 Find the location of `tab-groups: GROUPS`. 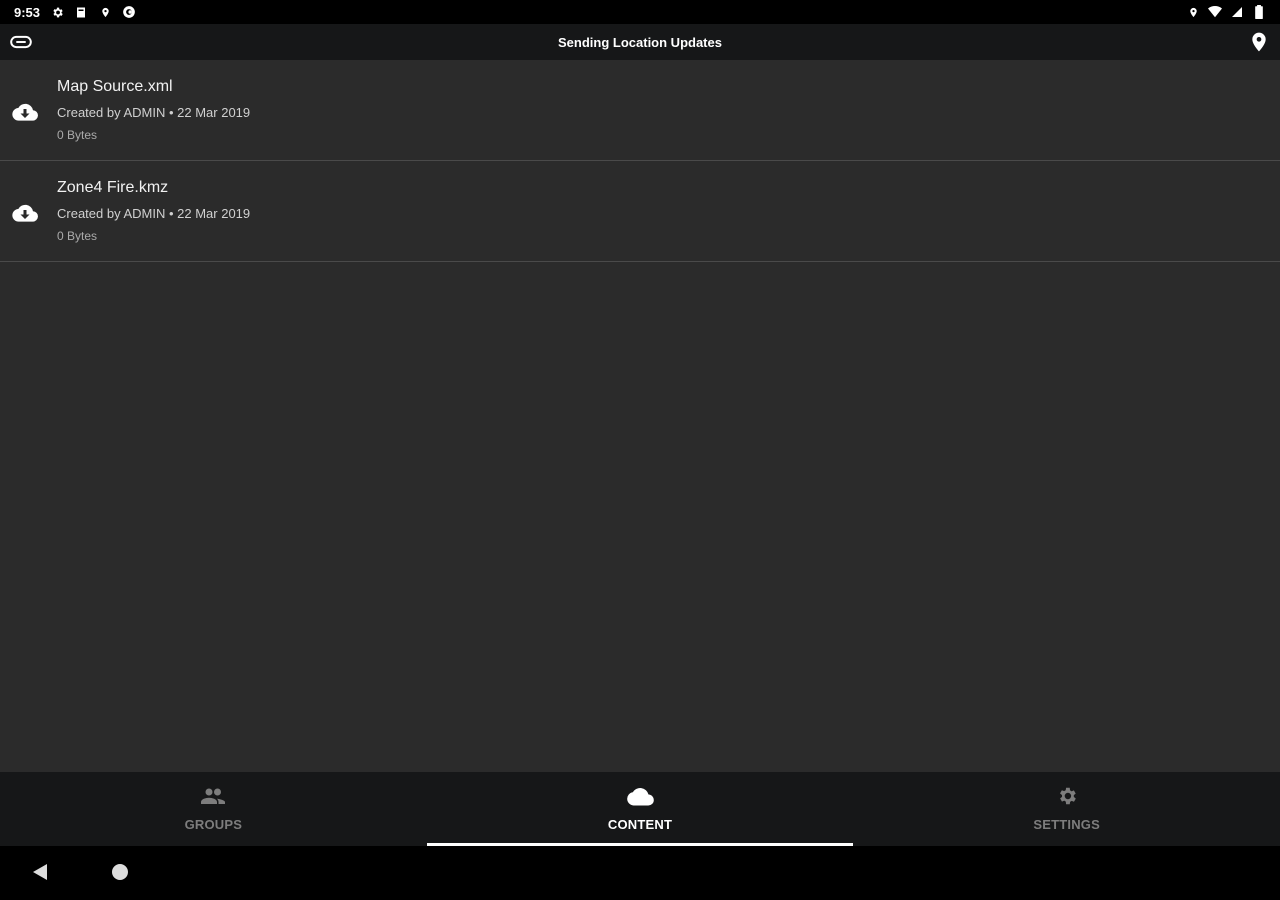

tab-groups: GROUPS is located at coordinates (213, 809).